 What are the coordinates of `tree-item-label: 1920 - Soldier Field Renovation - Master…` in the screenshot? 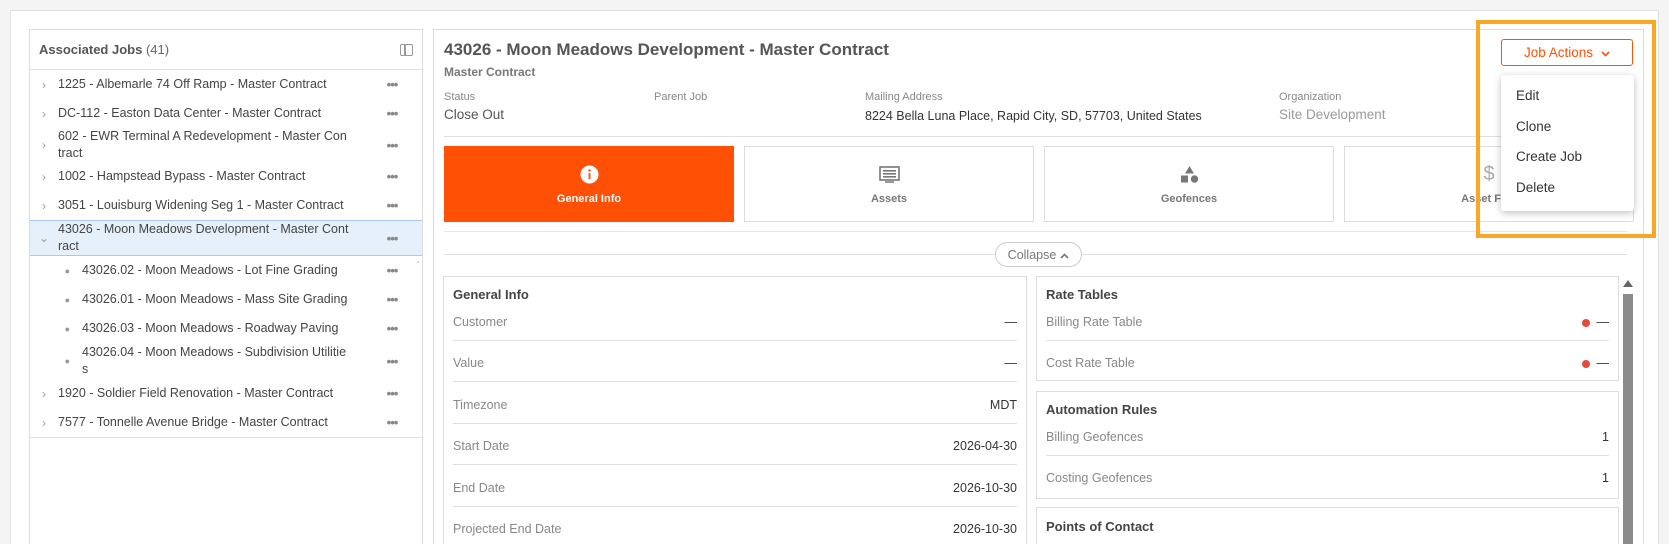 It's located at (196, 393).